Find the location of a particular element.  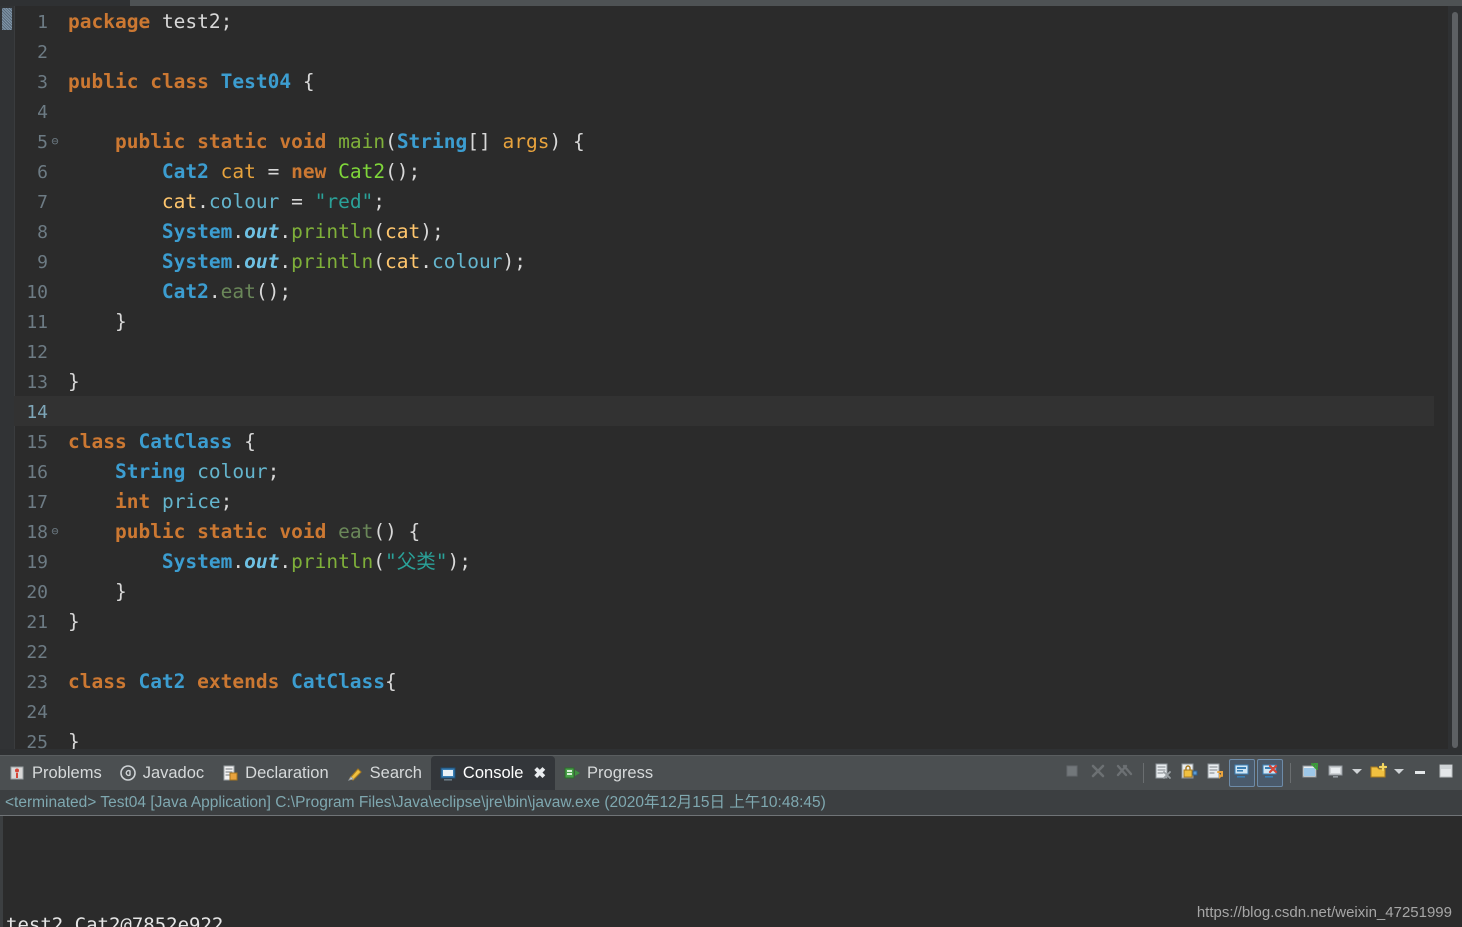

code-line: 21 } is located at coordinates (724, 621).